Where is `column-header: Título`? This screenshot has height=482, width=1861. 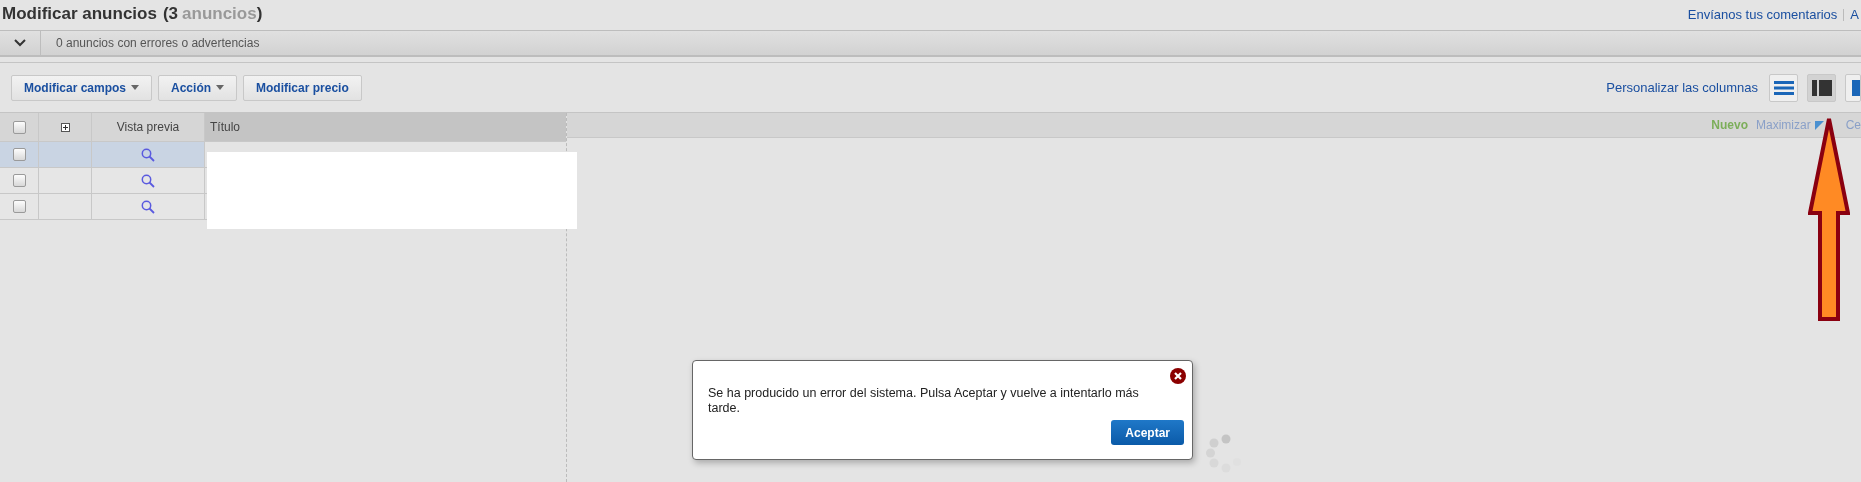 column-header: Título is located at coordinates (385, 127).